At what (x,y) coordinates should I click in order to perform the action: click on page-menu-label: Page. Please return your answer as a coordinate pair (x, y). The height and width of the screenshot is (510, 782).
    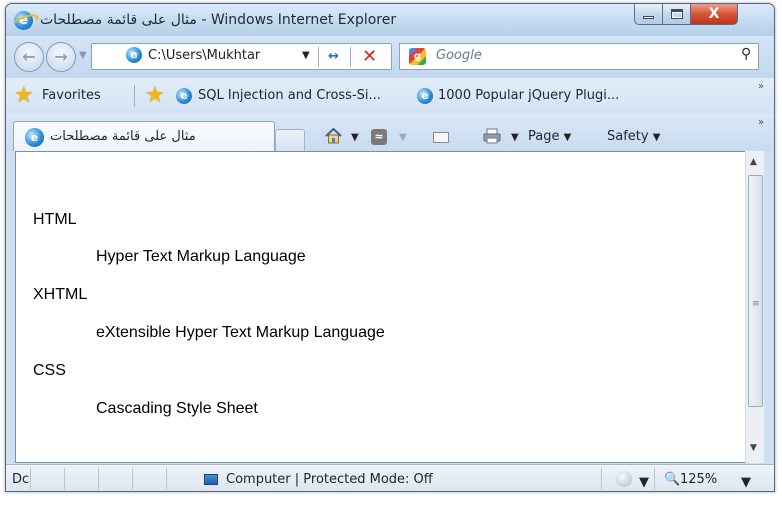
    Looking at the image, I should click on (544, 136).